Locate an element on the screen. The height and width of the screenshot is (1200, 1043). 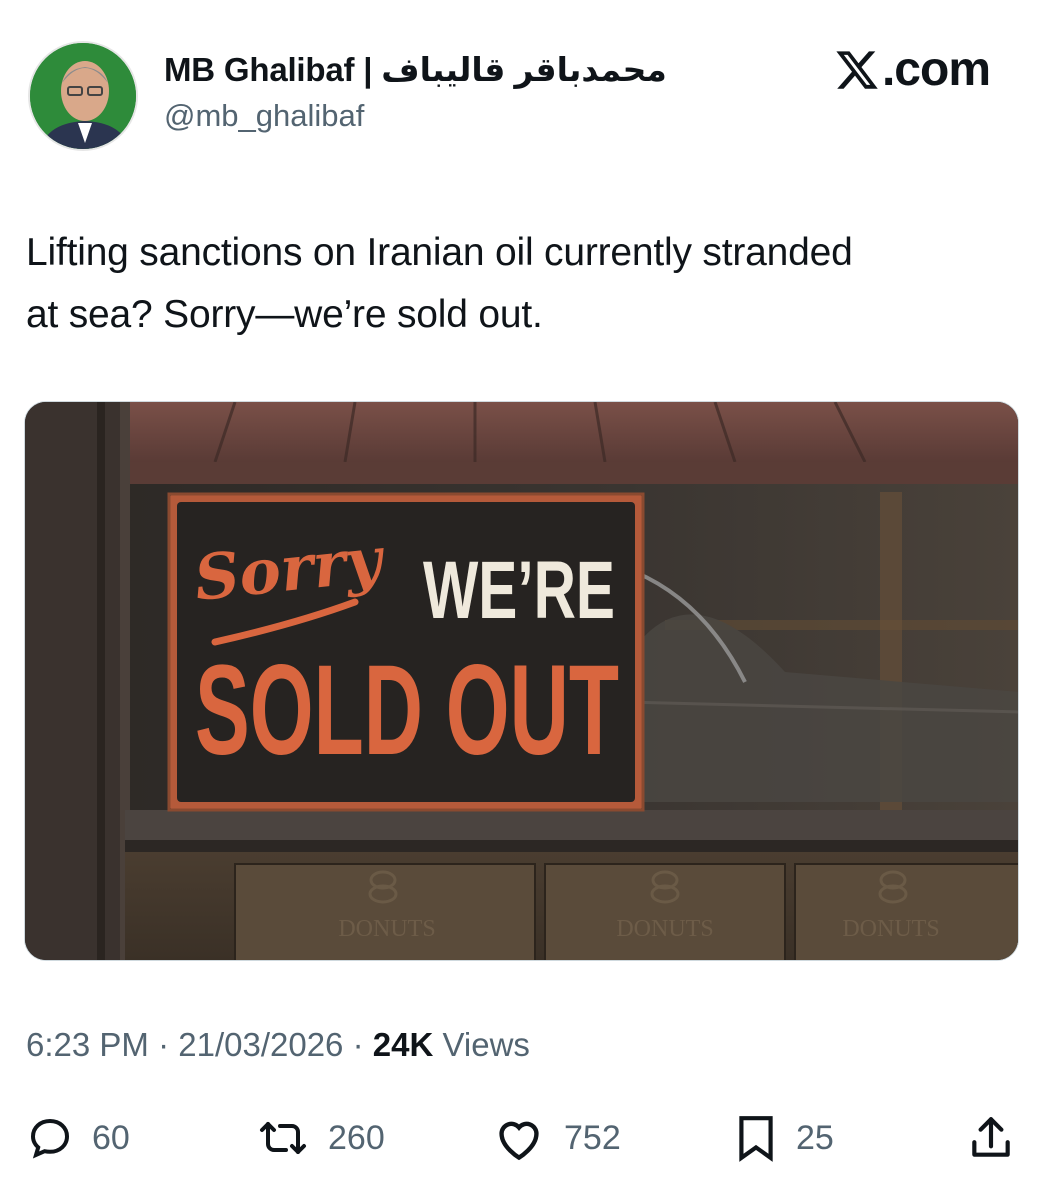
bookmark-button: 25 is located at coordinates (784, 1138).